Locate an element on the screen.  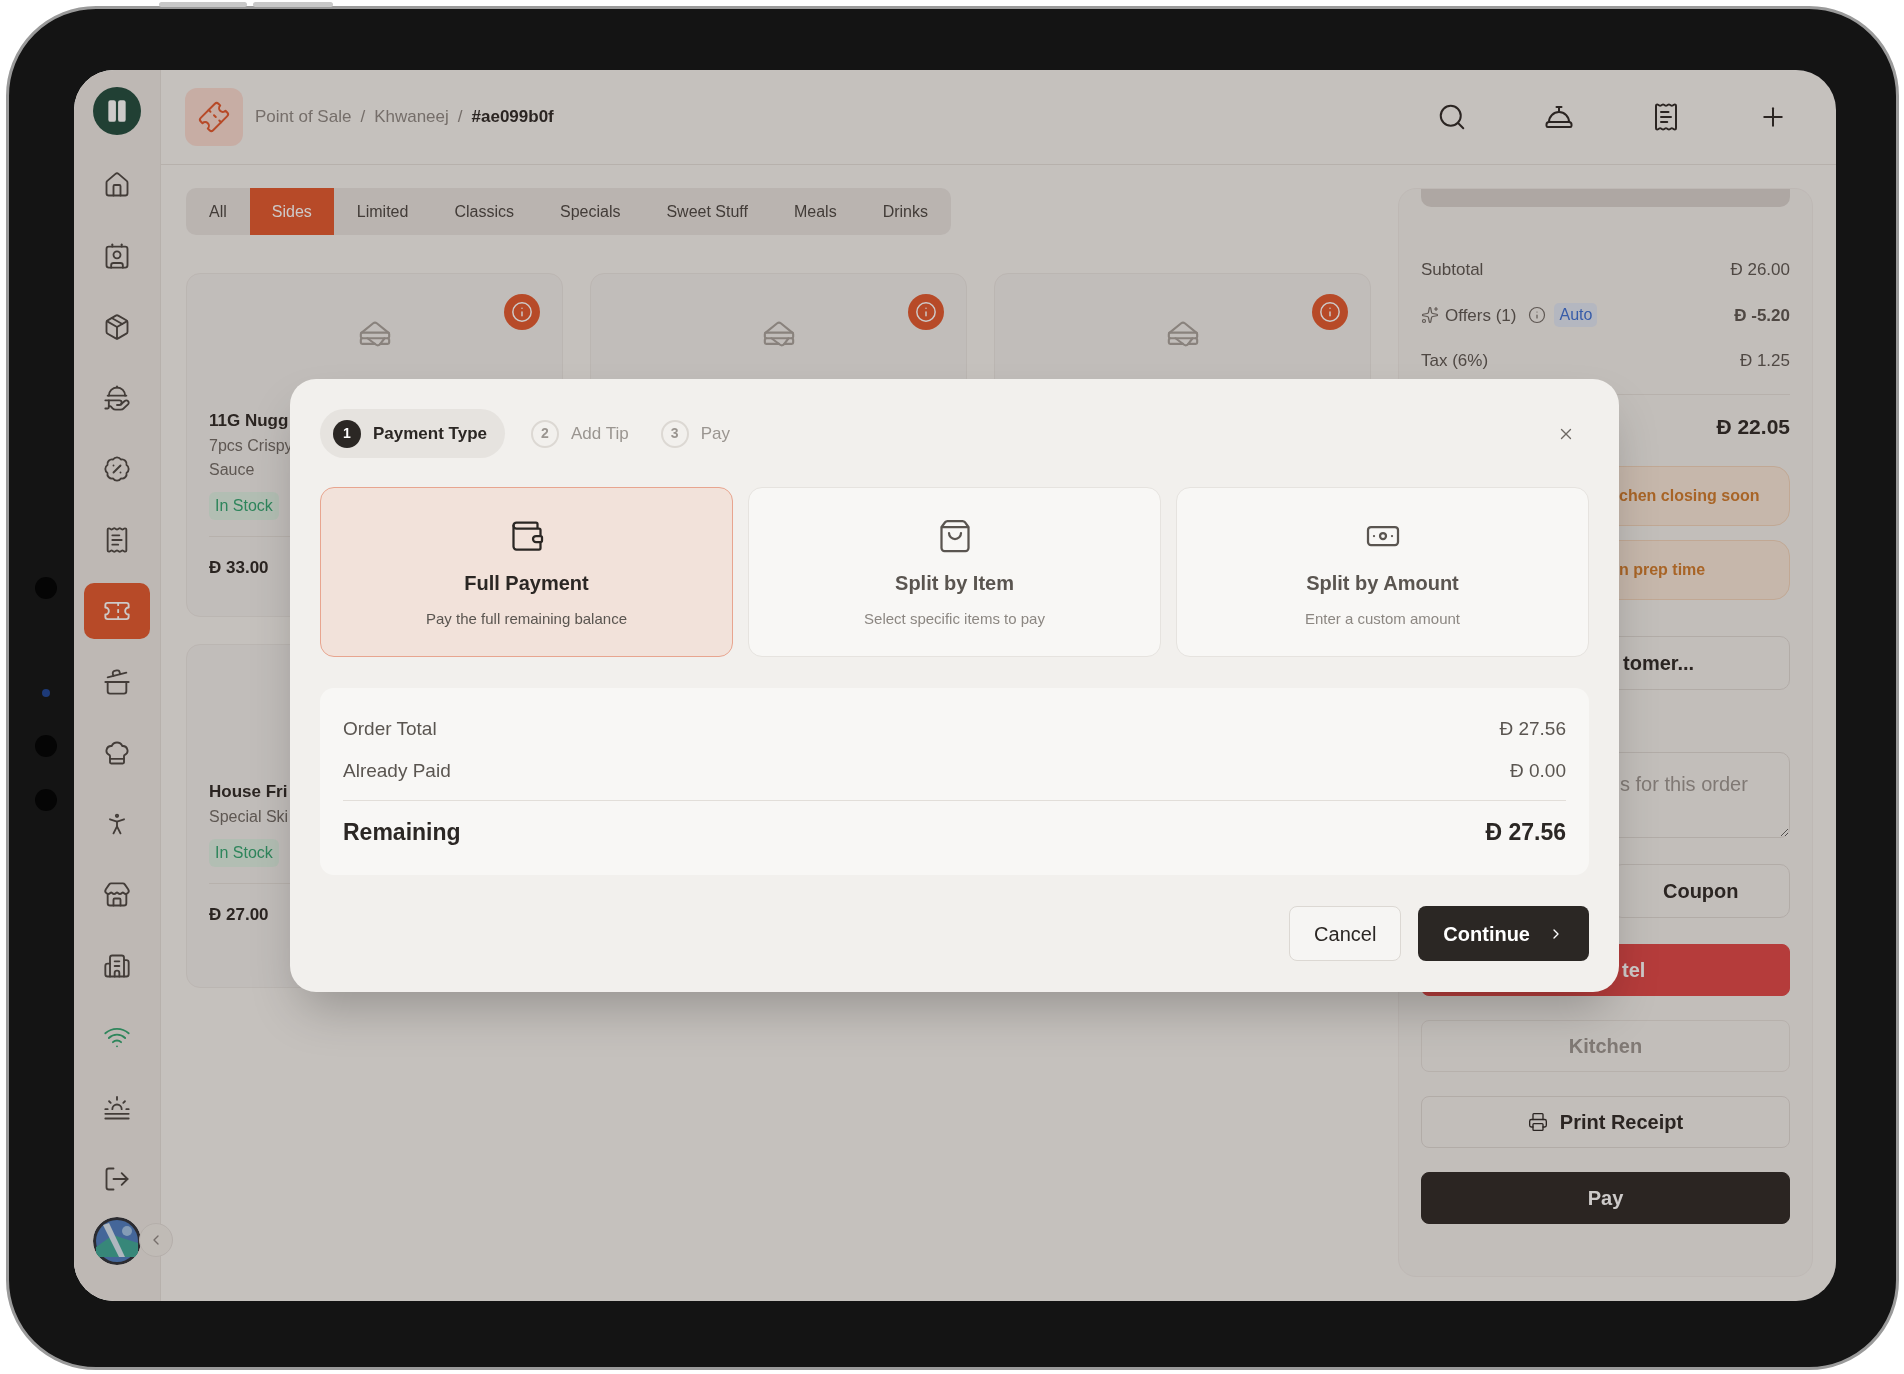
auto-badge: Auto is located at coordinates (1576, 315).